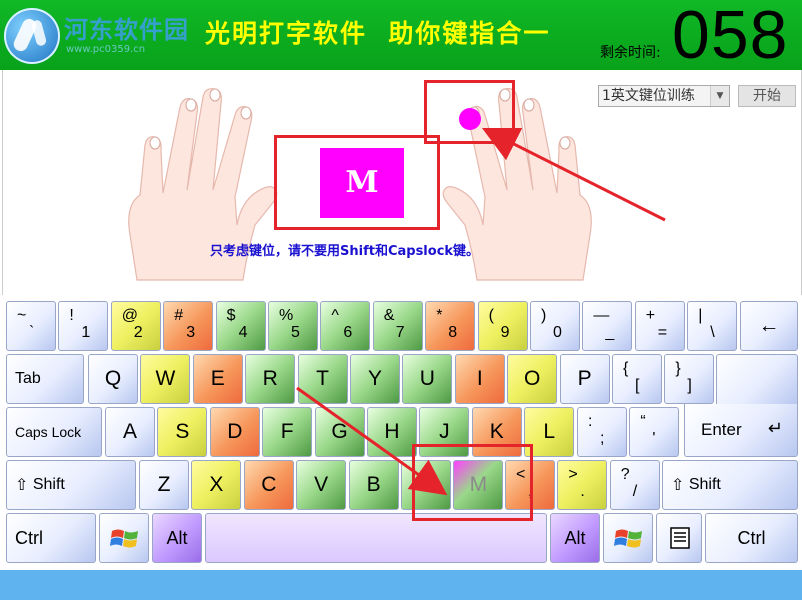 The image size is (802, 600). I want to click on key-caps-lock: Caps Lock, so click(54, 432).